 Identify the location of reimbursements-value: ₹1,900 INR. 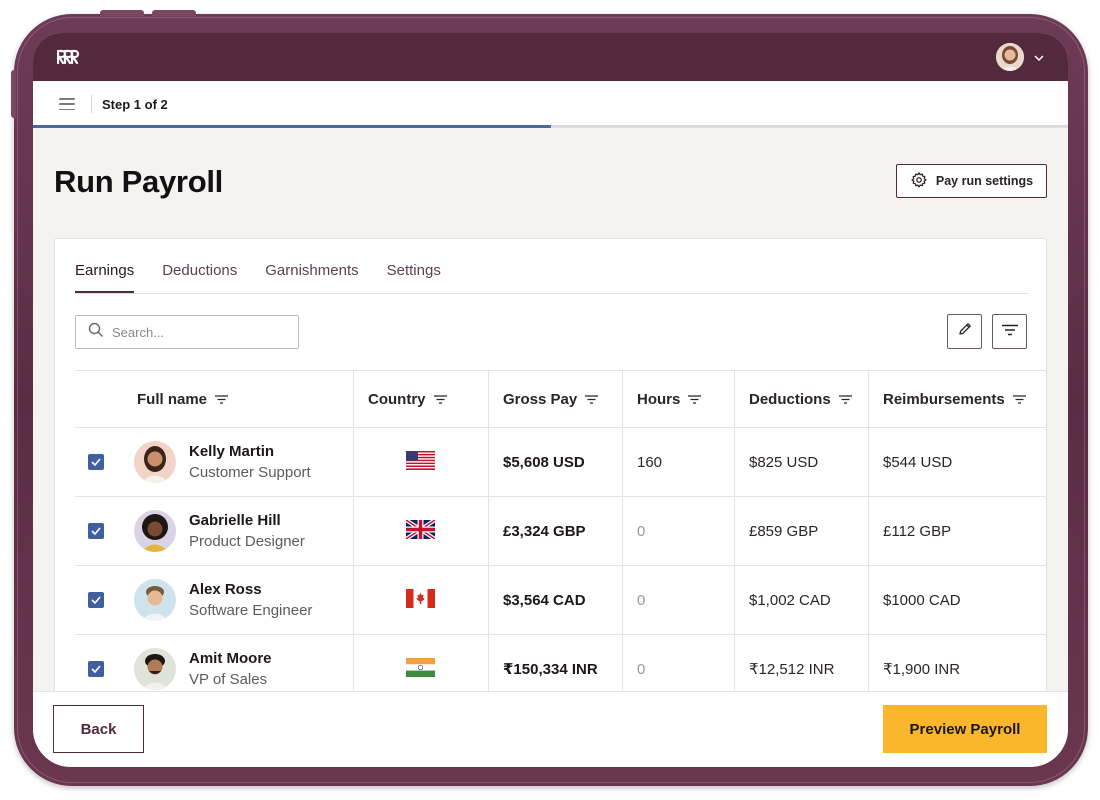
(922, 669).